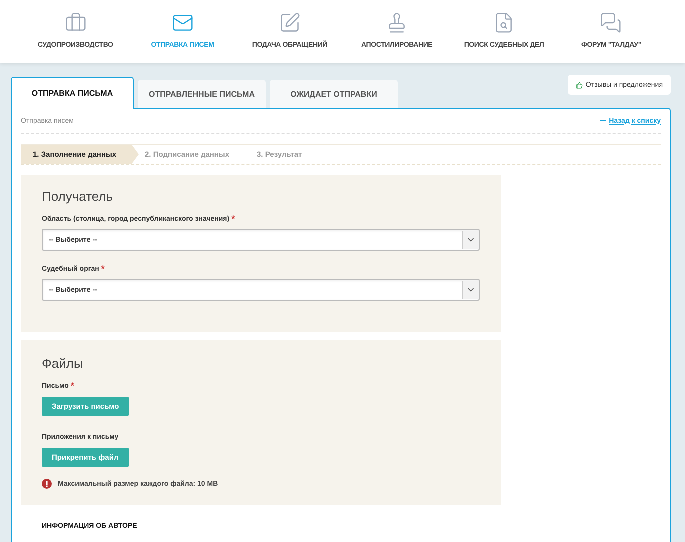  I want to click on chat-icon, so click(611, 23).